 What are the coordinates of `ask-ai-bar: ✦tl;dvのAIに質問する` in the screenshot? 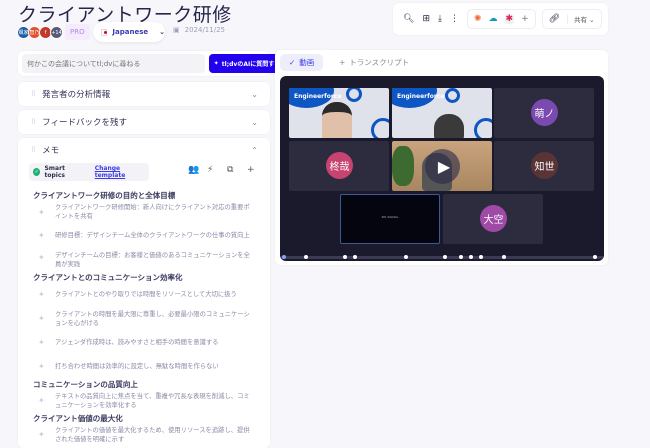 It's located at (151, 63).